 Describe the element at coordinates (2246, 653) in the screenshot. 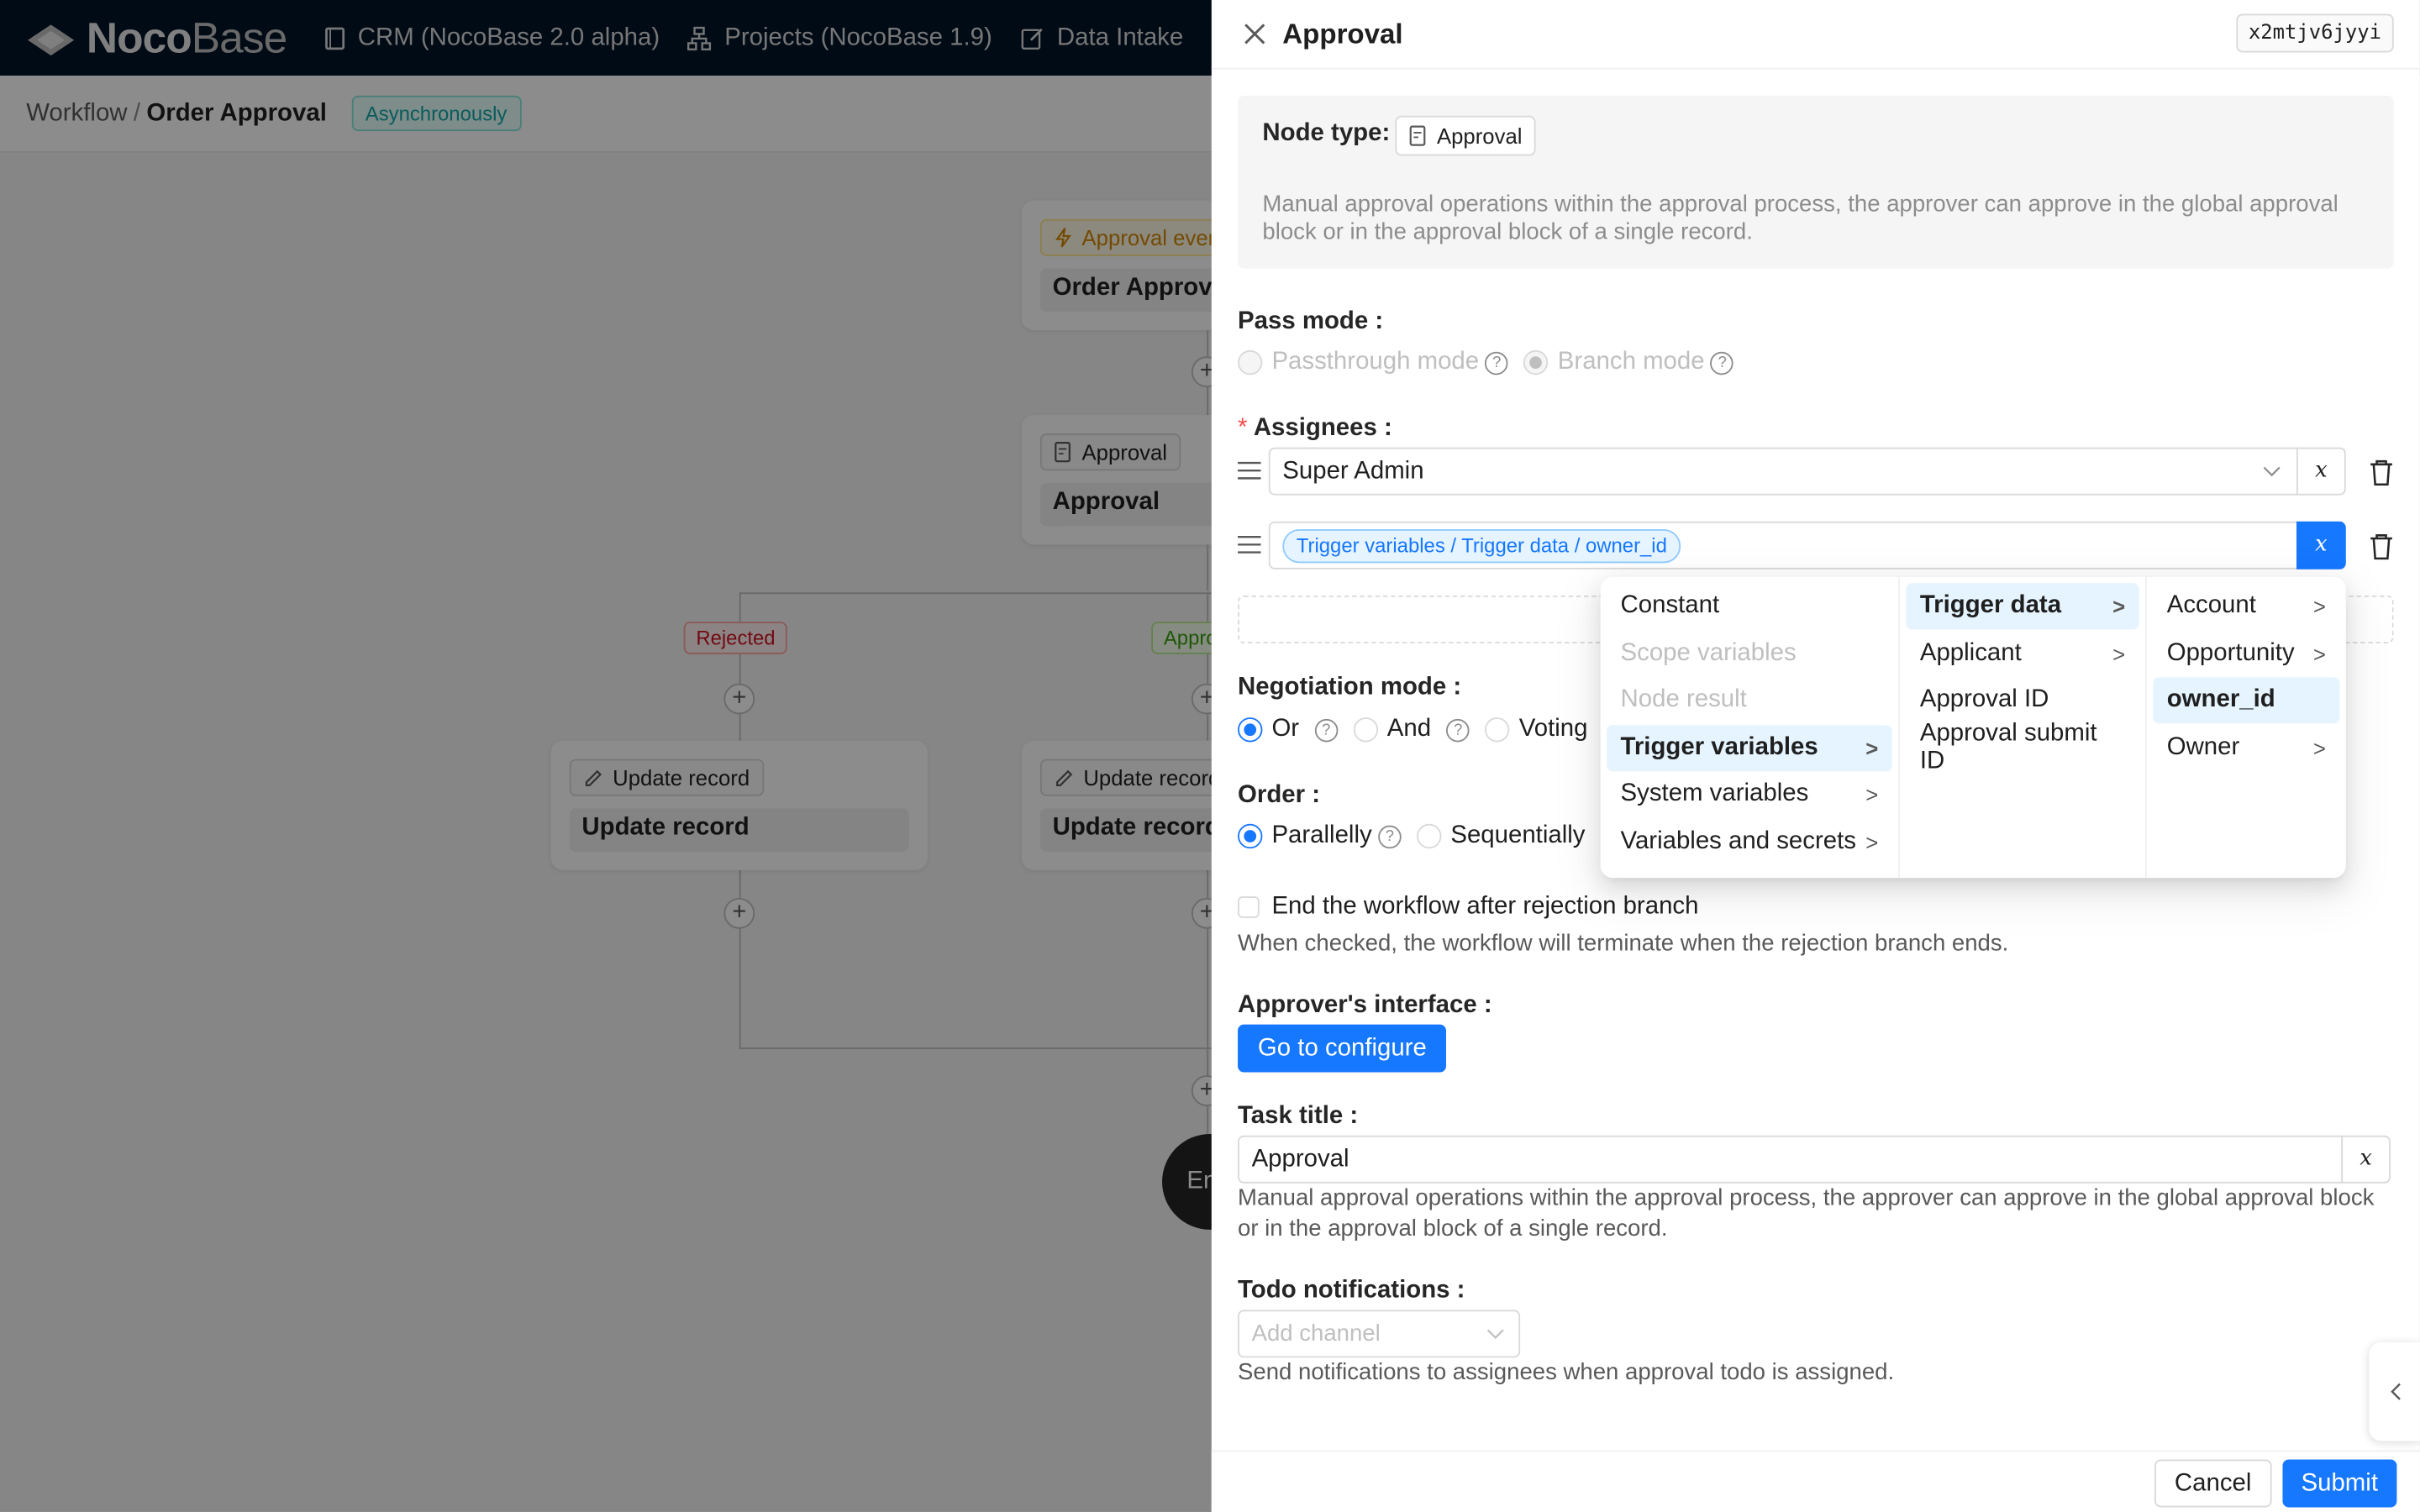

I see `cascader-item-opportunity: Opportunity >` at that location.